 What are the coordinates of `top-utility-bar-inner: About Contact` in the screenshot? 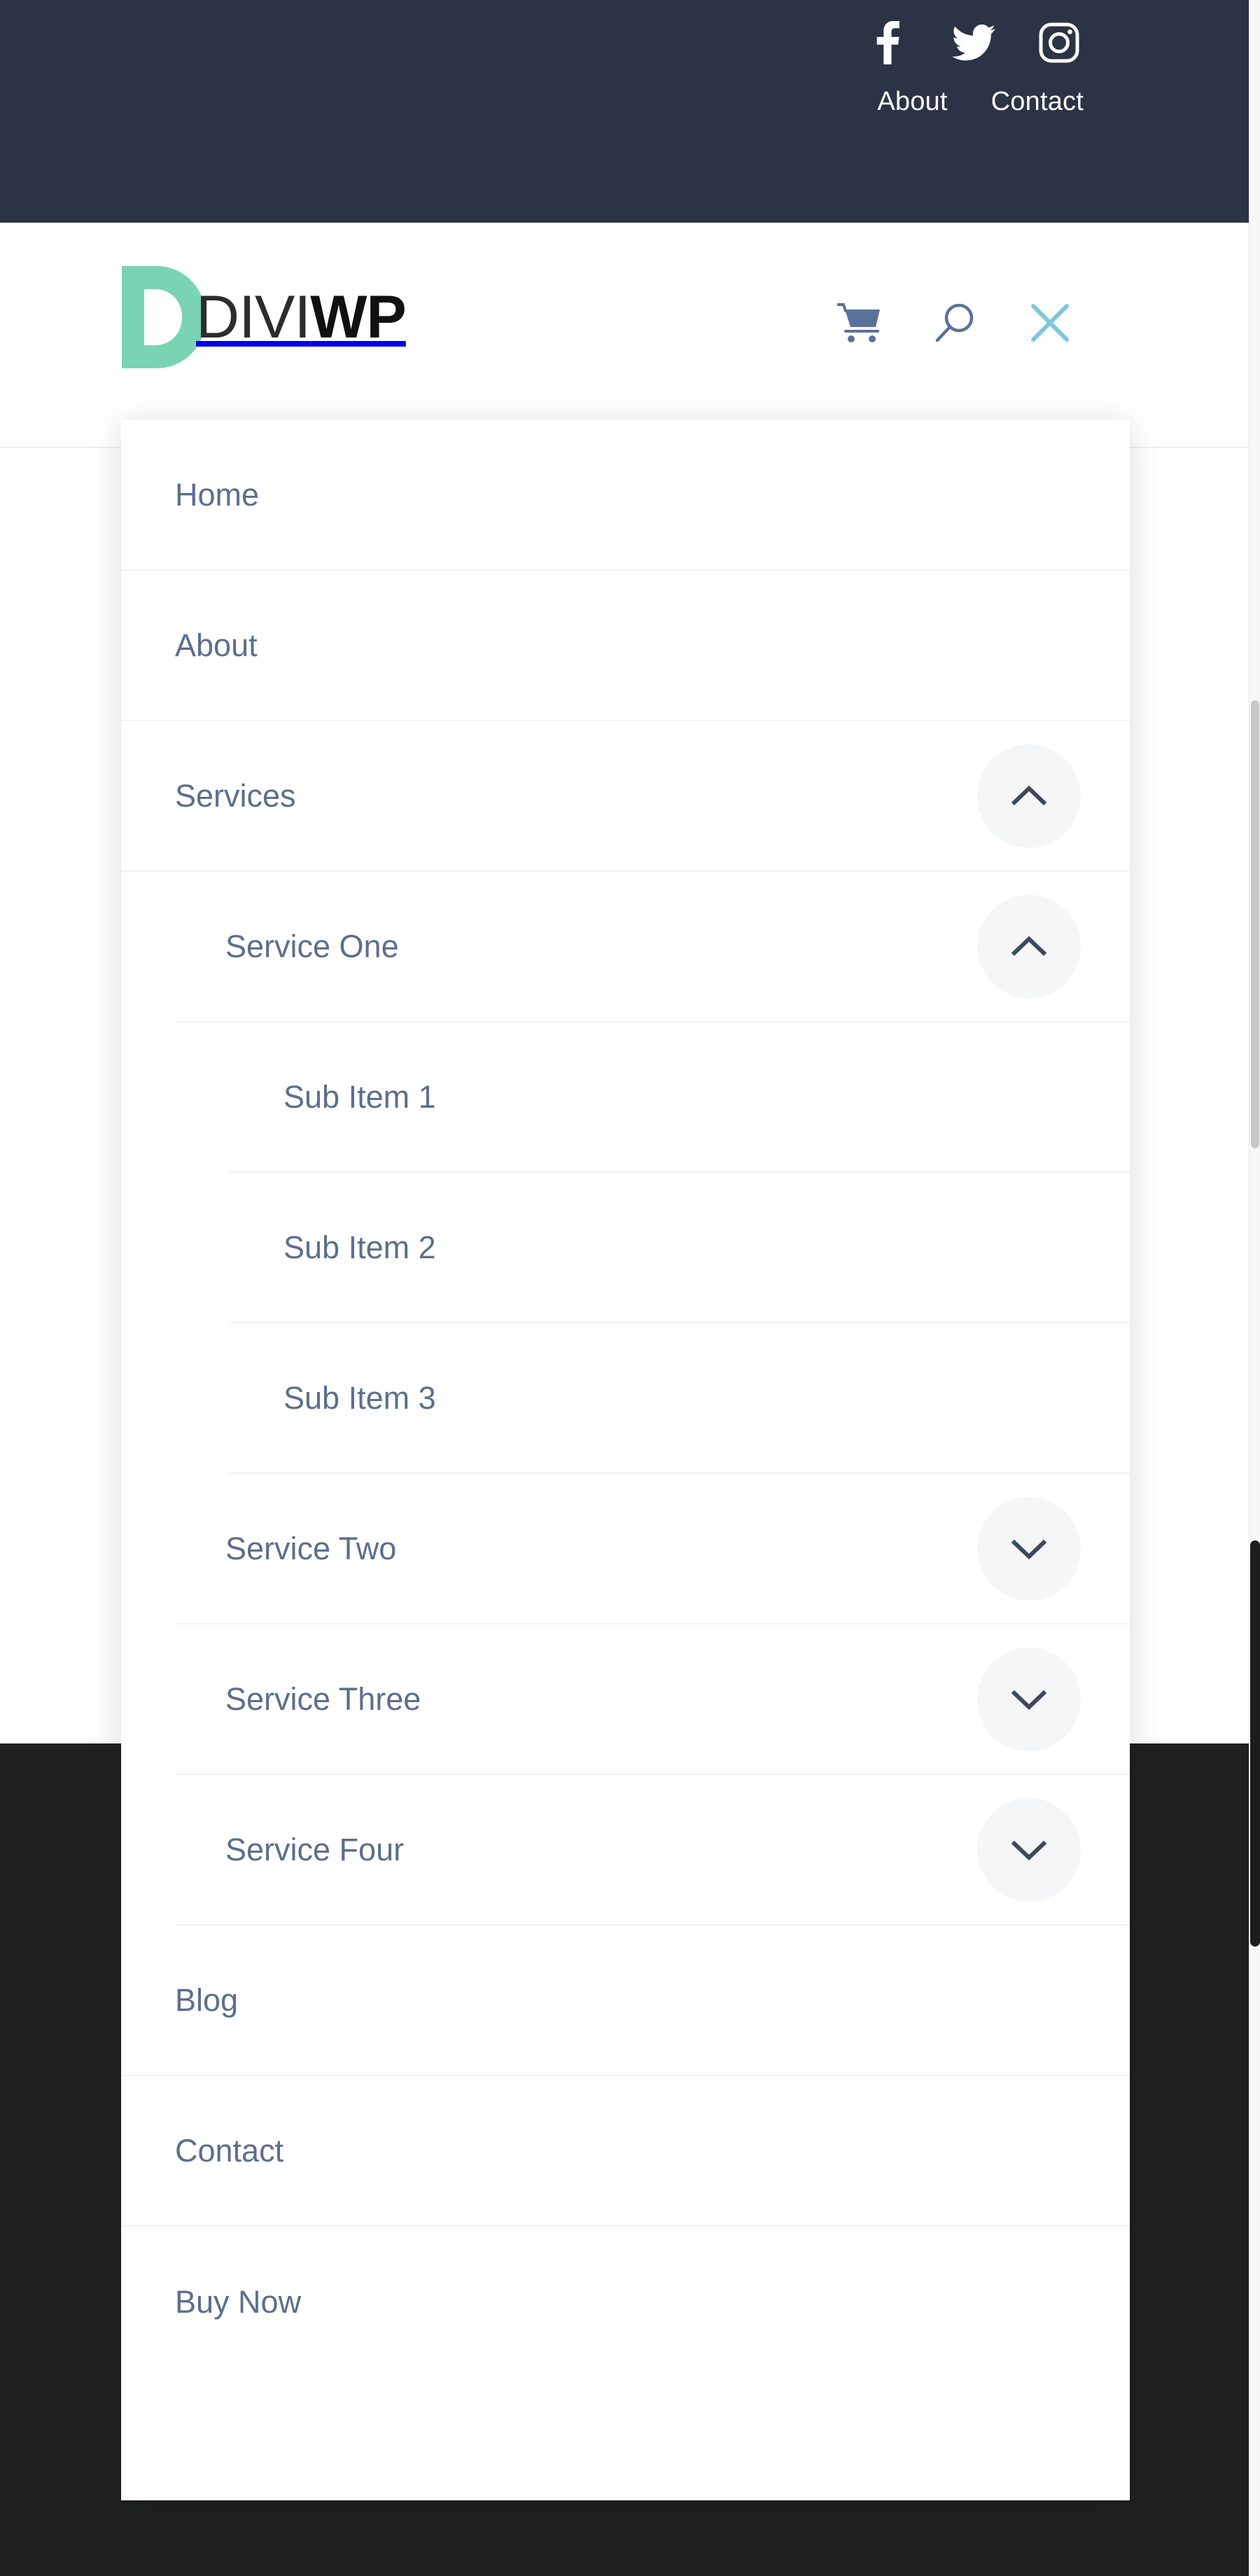 It's located at (975, 111).